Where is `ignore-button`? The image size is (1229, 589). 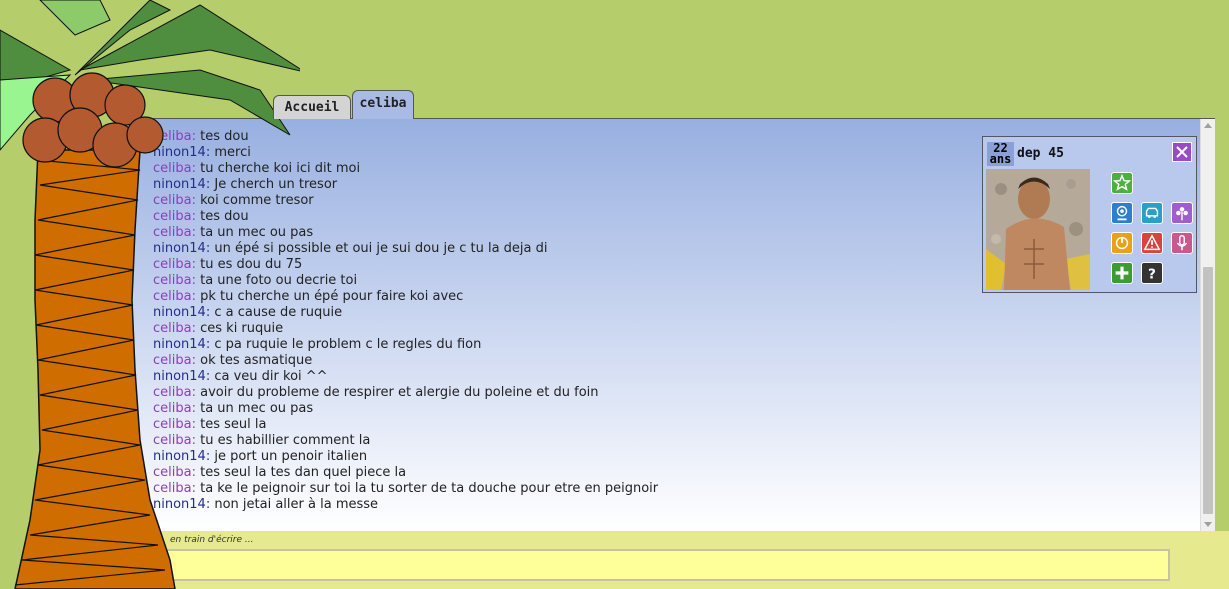
ignore-button is located at coordinates (1122, 243).